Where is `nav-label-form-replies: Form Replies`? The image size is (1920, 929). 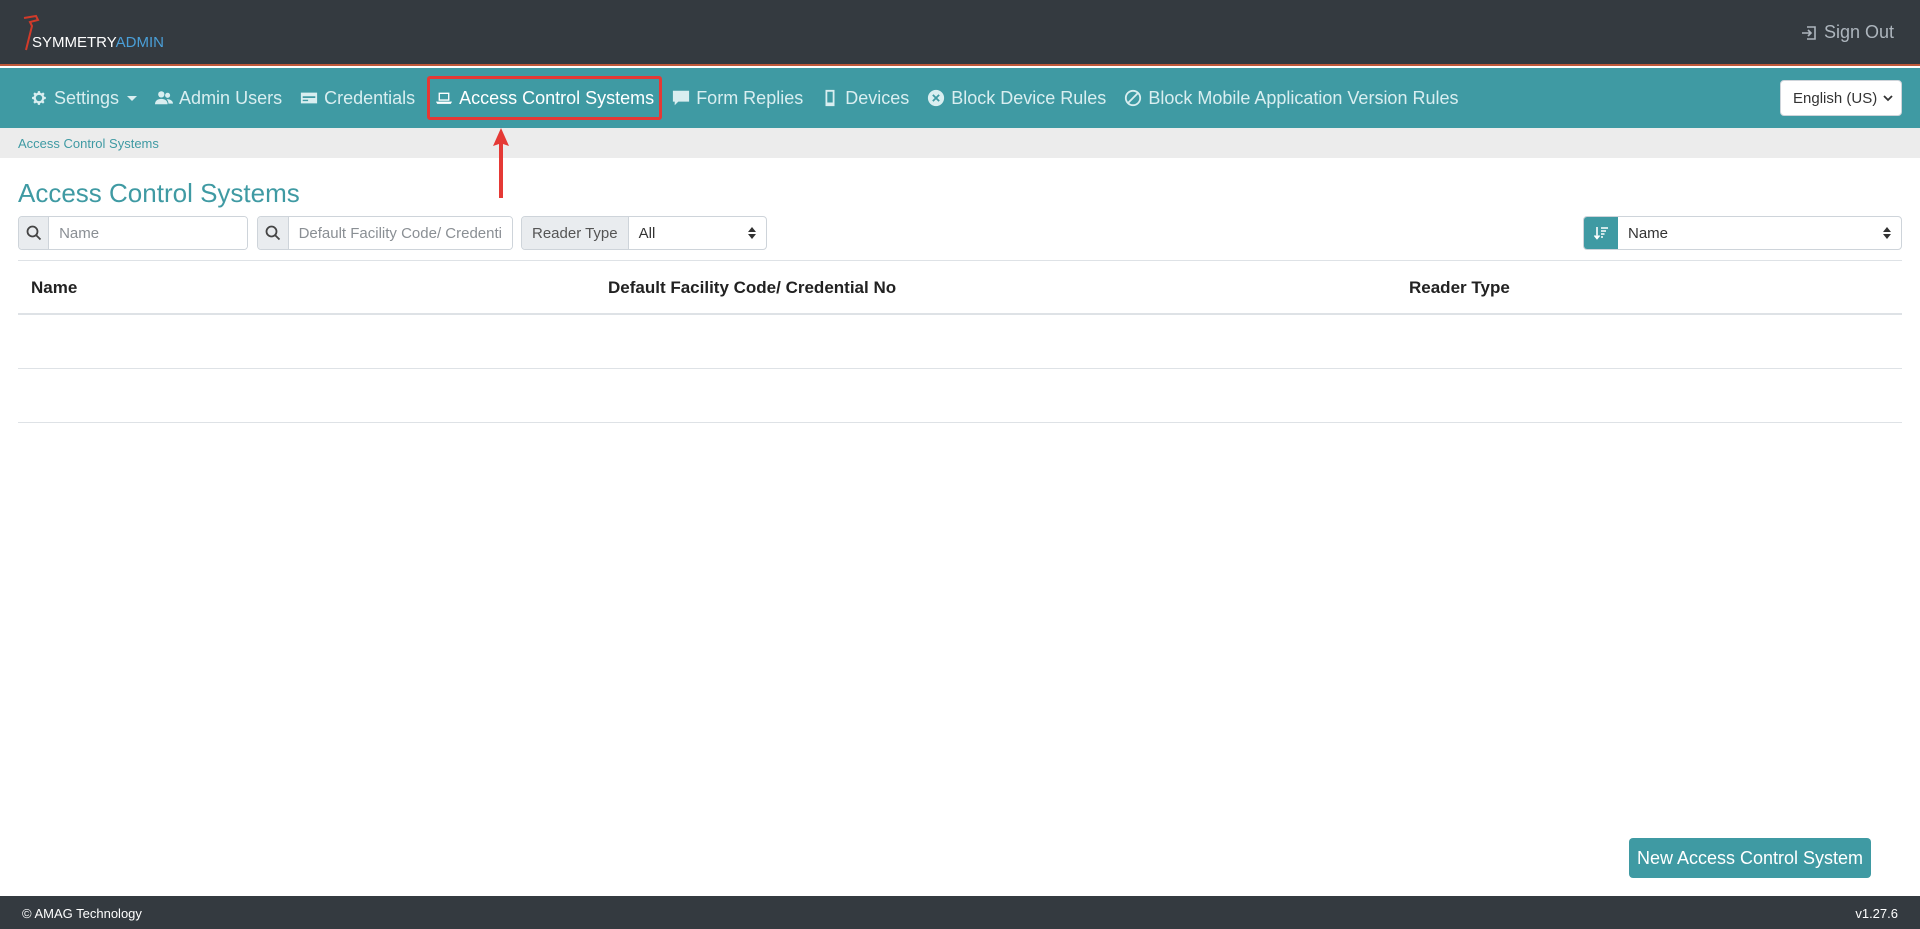 nav-label-form-replies: Form Replies is located at coordinates (750, 97).